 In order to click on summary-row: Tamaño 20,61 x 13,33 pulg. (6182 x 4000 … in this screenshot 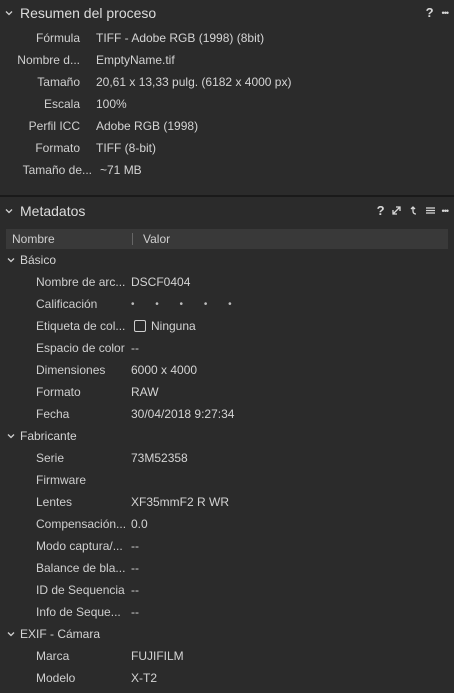, I will do `click(227, 82)`.